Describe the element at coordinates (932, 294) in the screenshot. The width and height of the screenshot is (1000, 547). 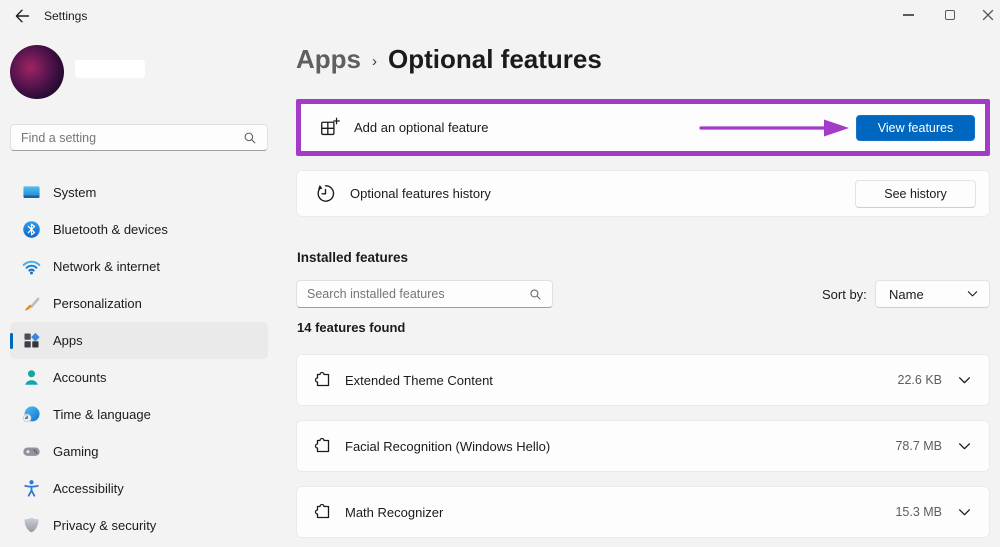
I see `sort-dropdown: Name` at that location.